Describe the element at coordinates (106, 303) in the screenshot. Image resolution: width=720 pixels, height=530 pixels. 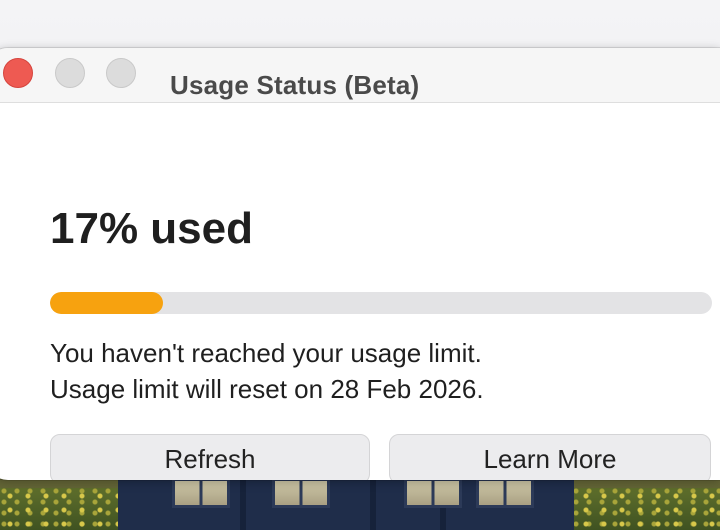
I see `usage-progress-fill` at that location.